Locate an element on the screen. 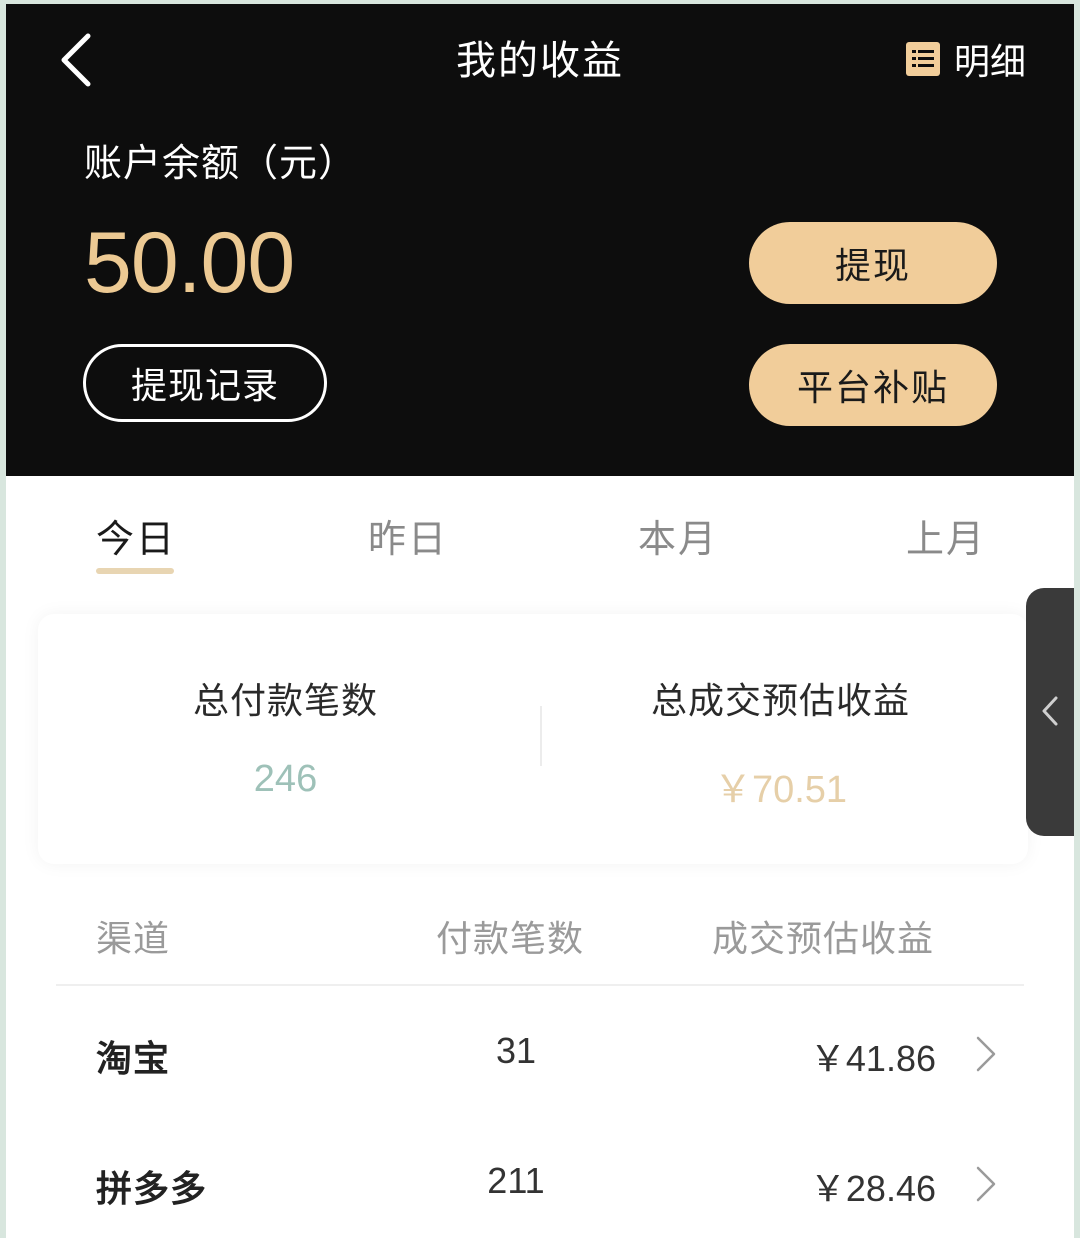 Image resolution: width=1080 pixels, height=1238 pixels. row-estimated-income: ￥28.46 is located at coordinates (872, 1188).